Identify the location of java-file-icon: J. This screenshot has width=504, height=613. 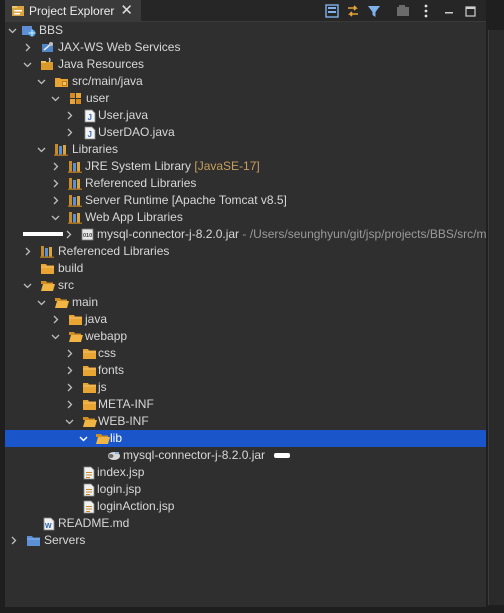
(89, 115).